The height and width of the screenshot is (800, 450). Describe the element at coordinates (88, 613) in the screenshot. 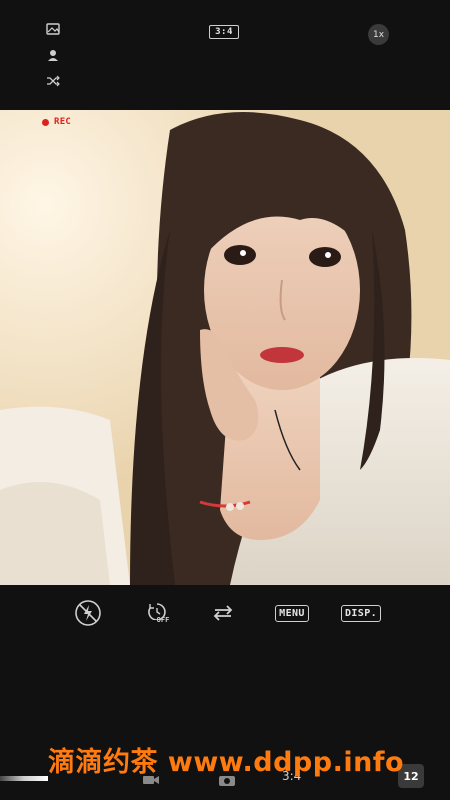

I see `flash-off-icon` at that location.